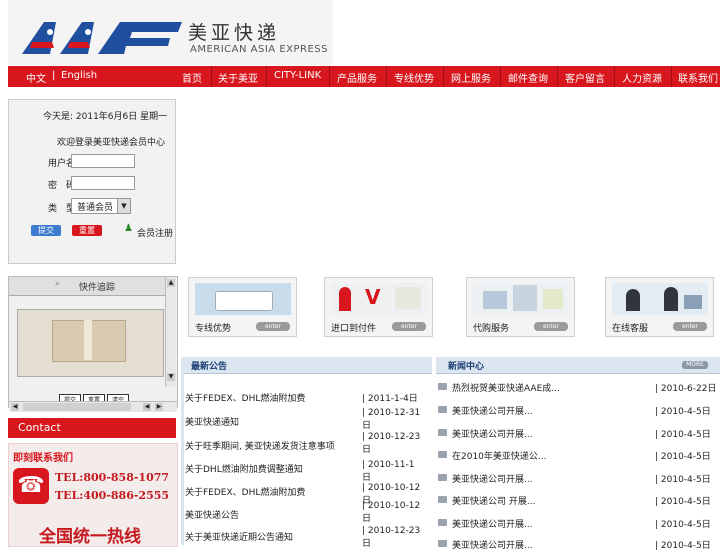 The width and height of the screenshot is (727, 551). Describe the element at coordinates (155, 232) in the screenshot. I see `register-link: 会员注册` at that location.